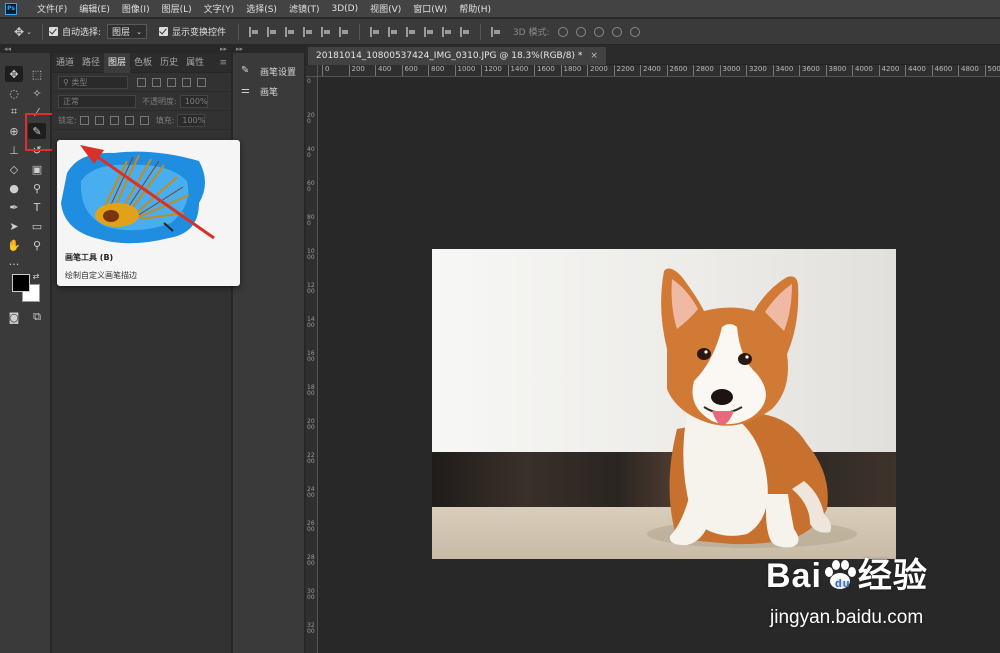 The height and width of the screenshot is (653, 1000). What do you see at coordinates (223, 49) in the screenshot?
I see `panel-collapse-icon: ▸▸` at bounding box center [223, 49].